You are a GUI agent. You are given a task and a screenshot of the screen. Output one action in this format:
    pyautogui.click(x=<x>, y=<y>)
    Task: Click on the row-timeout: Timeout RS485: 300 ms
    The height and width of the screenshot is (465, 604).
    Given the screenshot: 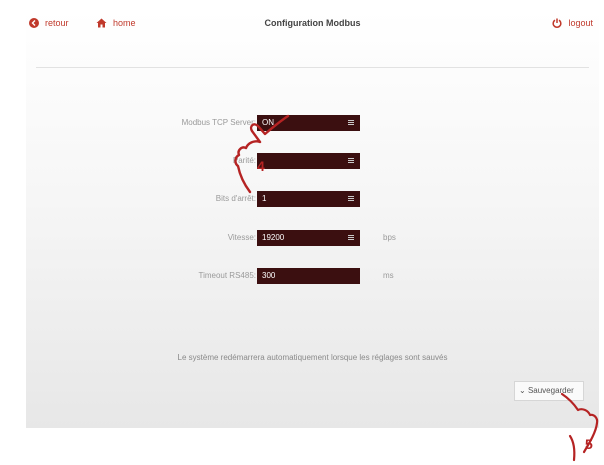 What is the action you would take?
    pyautogui.click(x=312, y=276)
    